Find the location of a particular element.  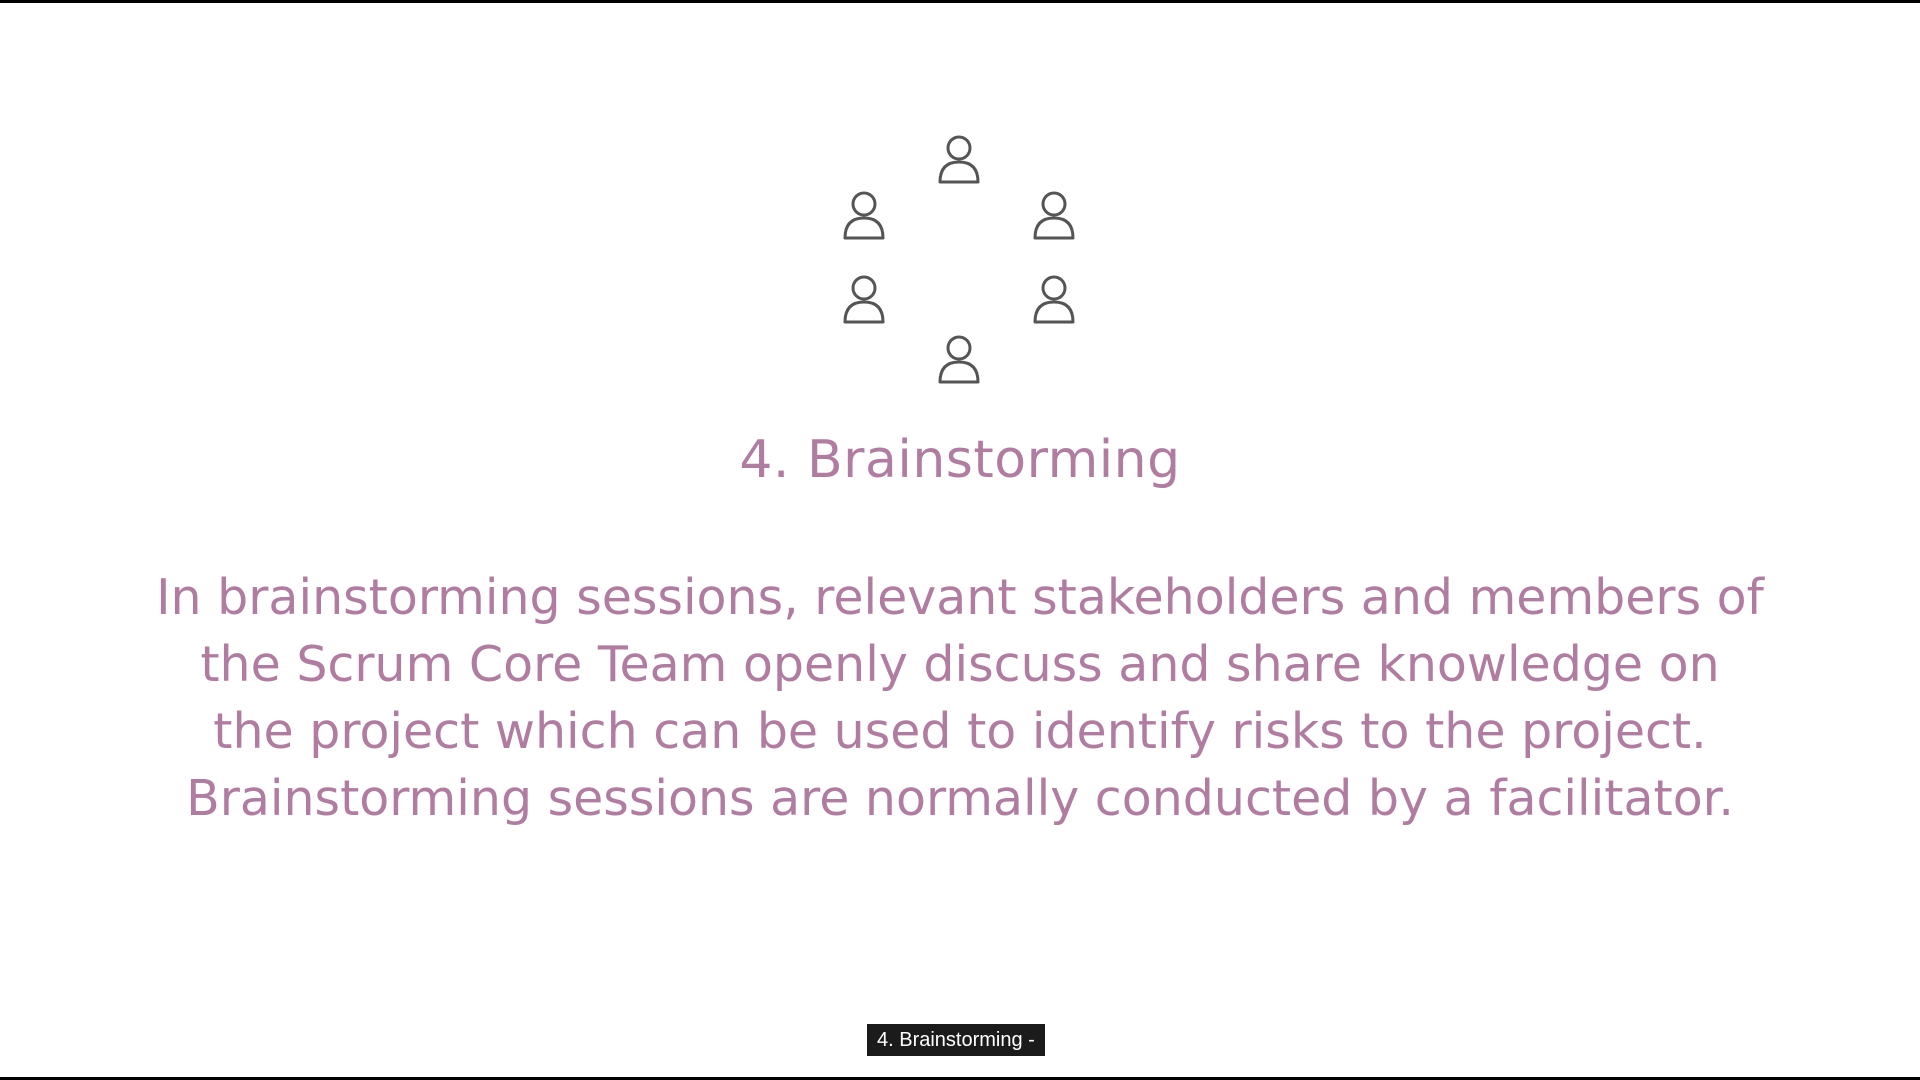

caption-label: 4. Brainstorming - is located at coordinates (956, 1040).